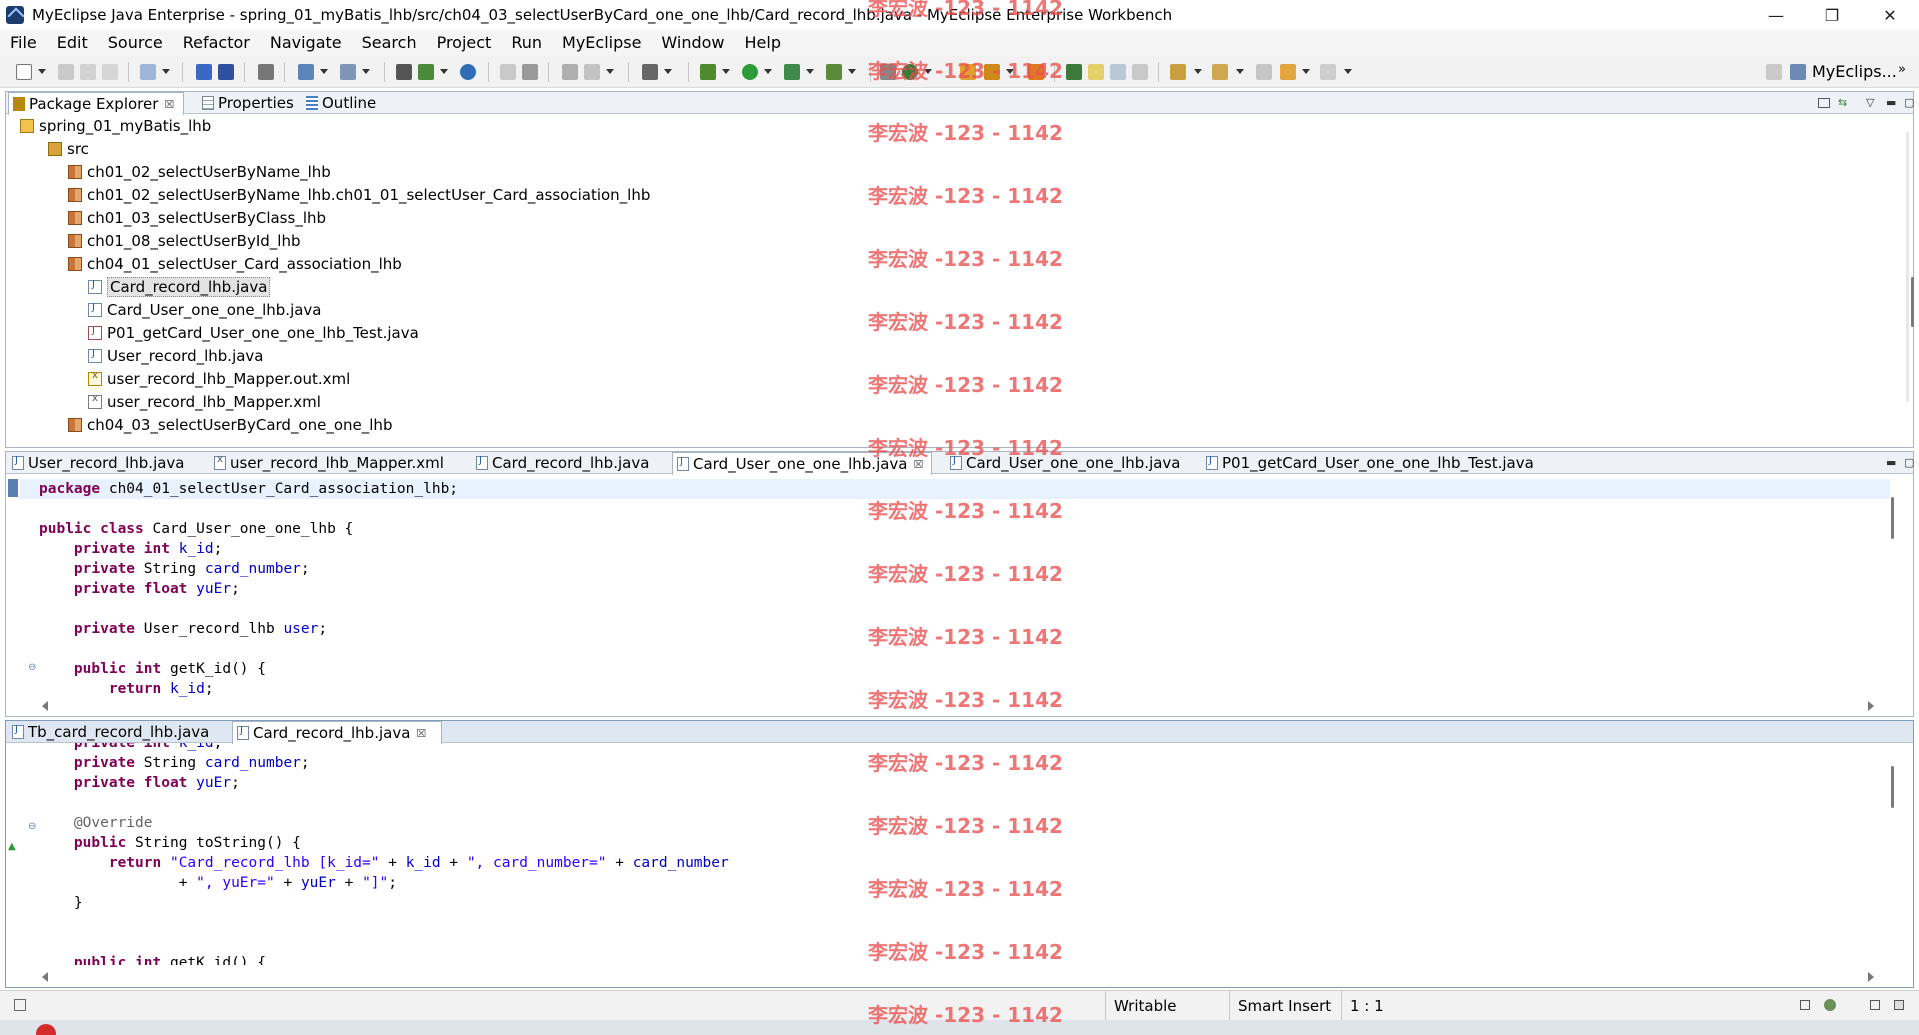 Image resolution: width=1919 pixels, height=1035 pixels. I want to click on last-edit-location-icon, so click(1264, 72).